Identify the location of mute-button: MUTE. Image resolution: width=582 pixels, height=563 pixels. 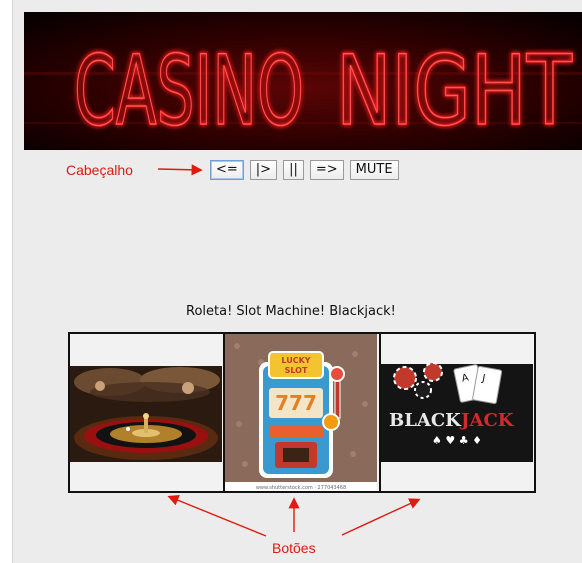
(374, 170).